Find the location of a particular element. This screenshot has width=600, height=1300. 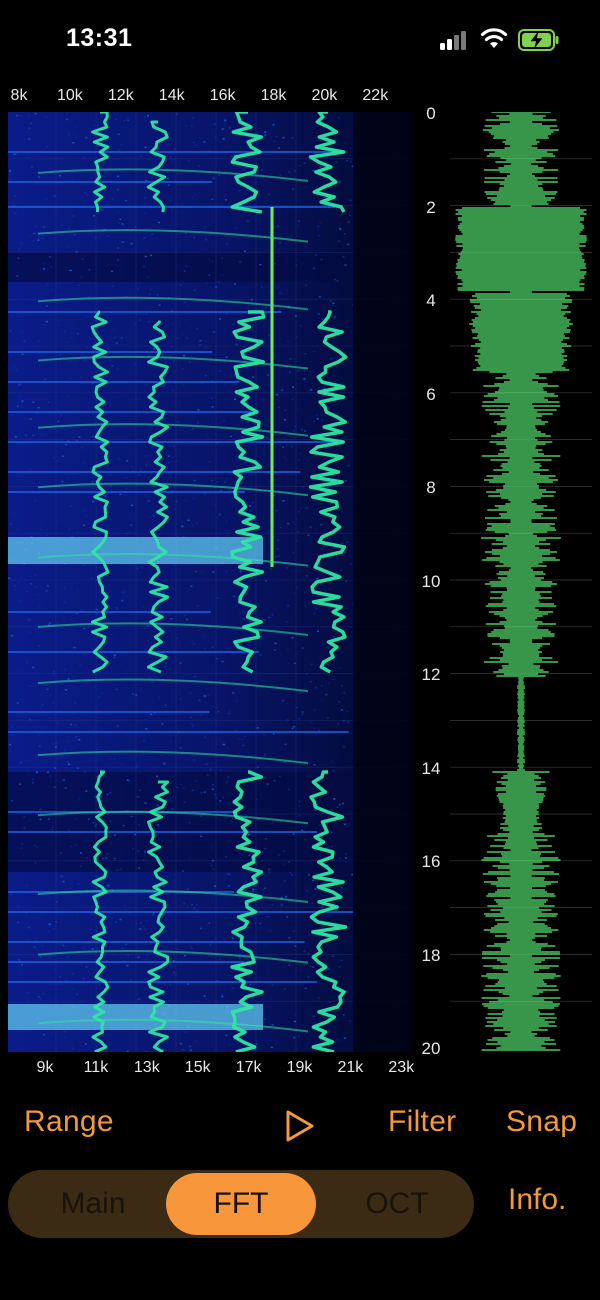

time-tick-label: 6 is located at coordinates (431, 394).